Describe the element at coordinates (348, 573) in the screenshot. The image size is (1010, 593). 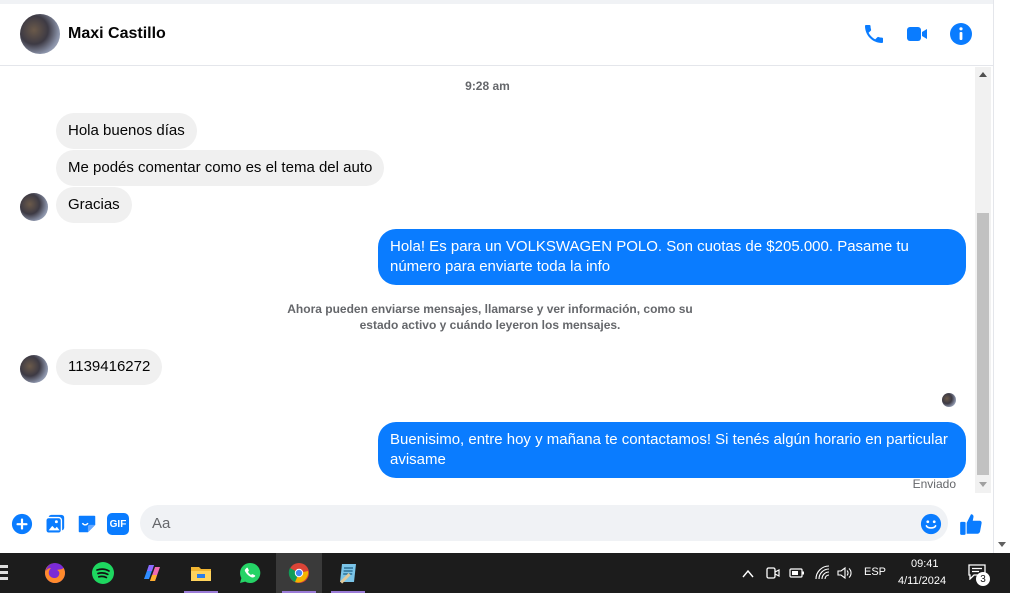
I see `notepad-icon` at that location.